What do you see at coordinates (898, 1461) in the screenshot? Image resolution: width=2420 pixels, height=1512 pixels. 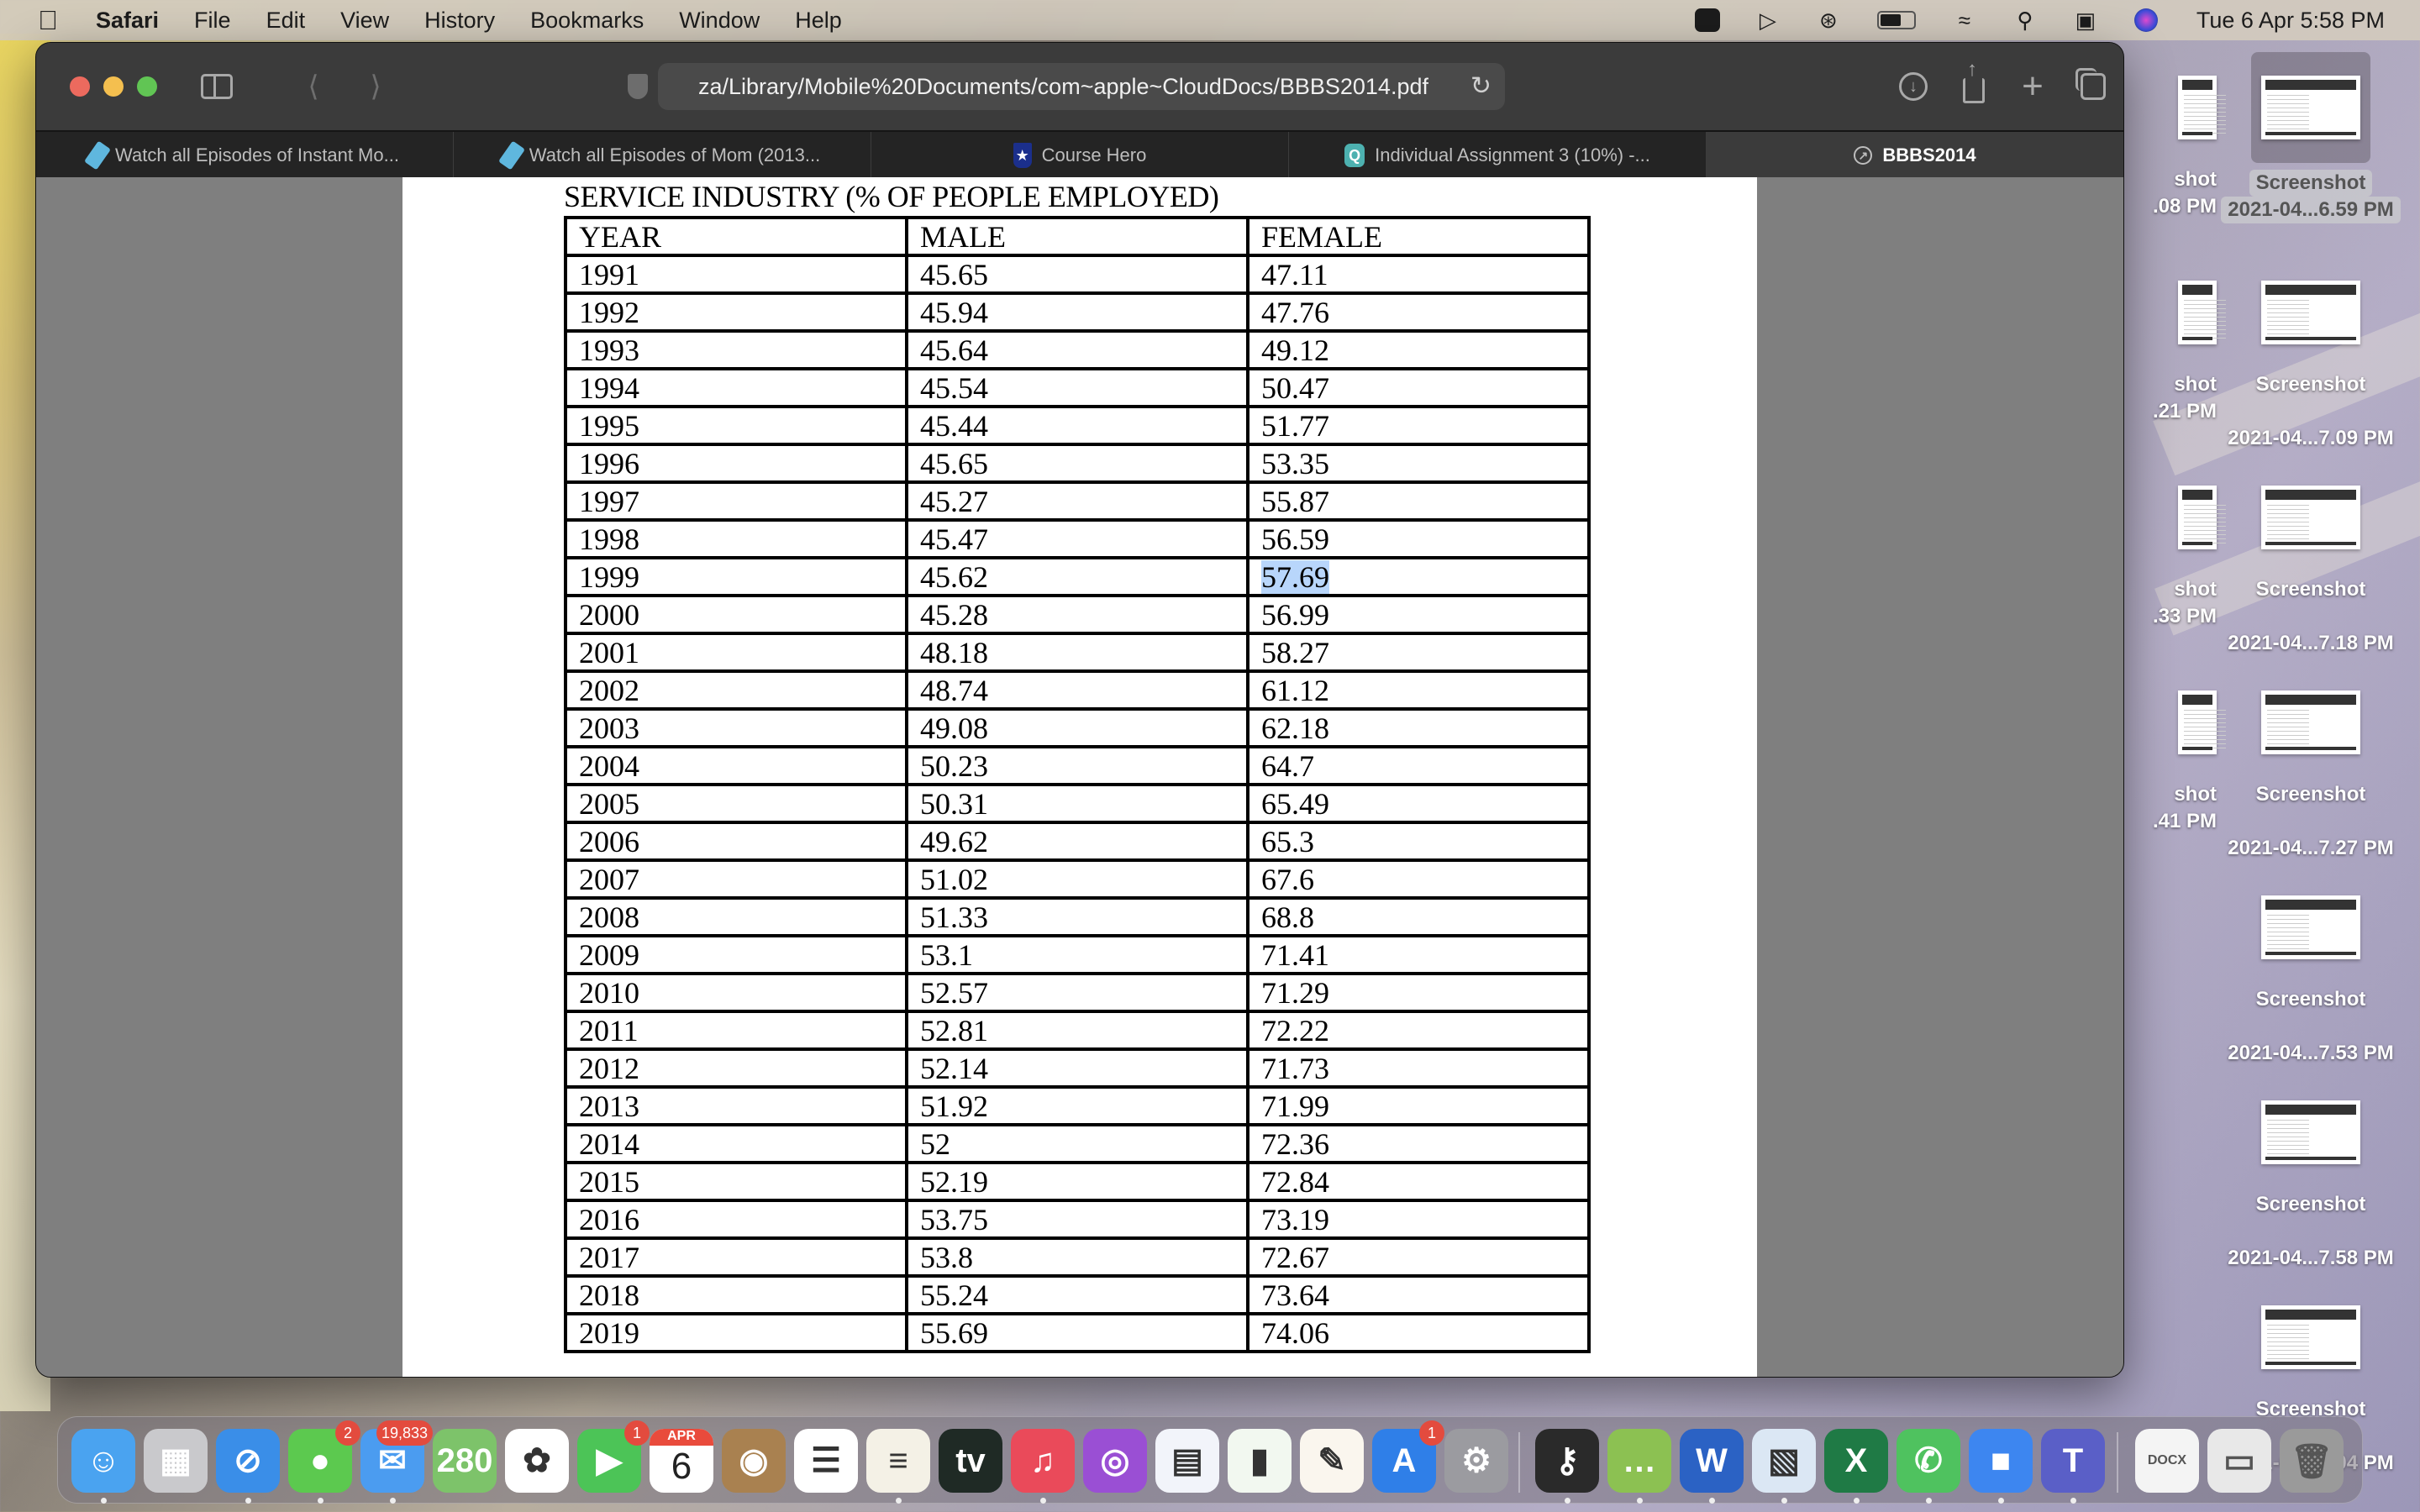 I see `dock-notes: ≡` at bounding box center [898, 1461].